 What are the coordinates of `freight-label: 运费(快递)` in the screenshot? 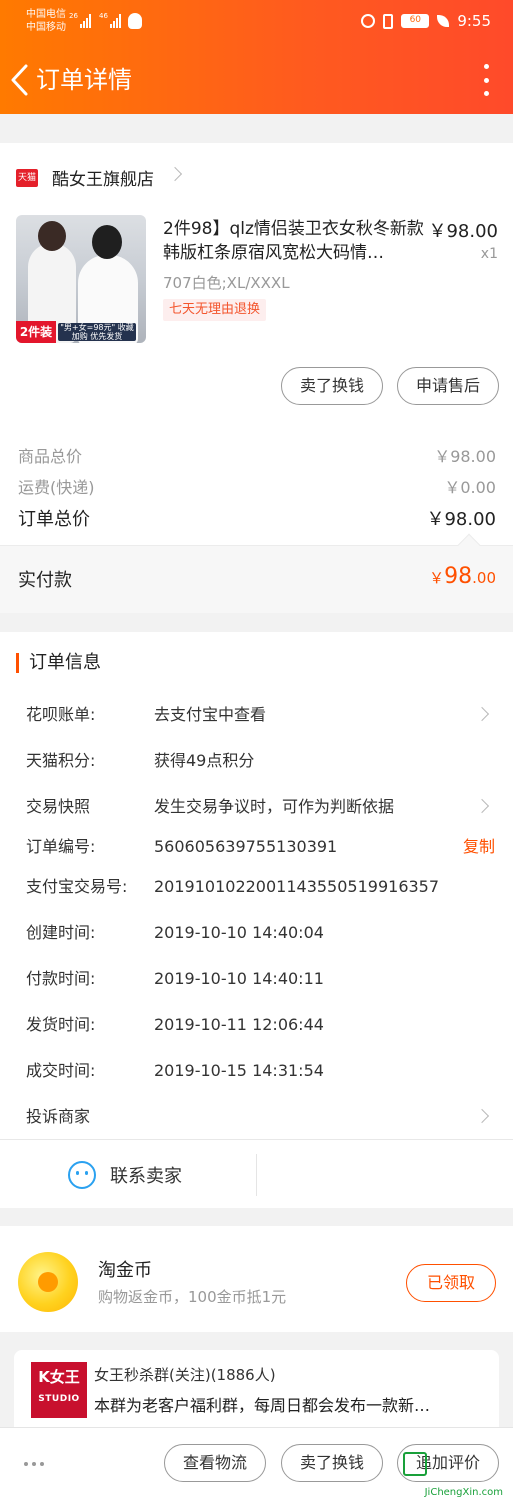 It's located at (56, 487).